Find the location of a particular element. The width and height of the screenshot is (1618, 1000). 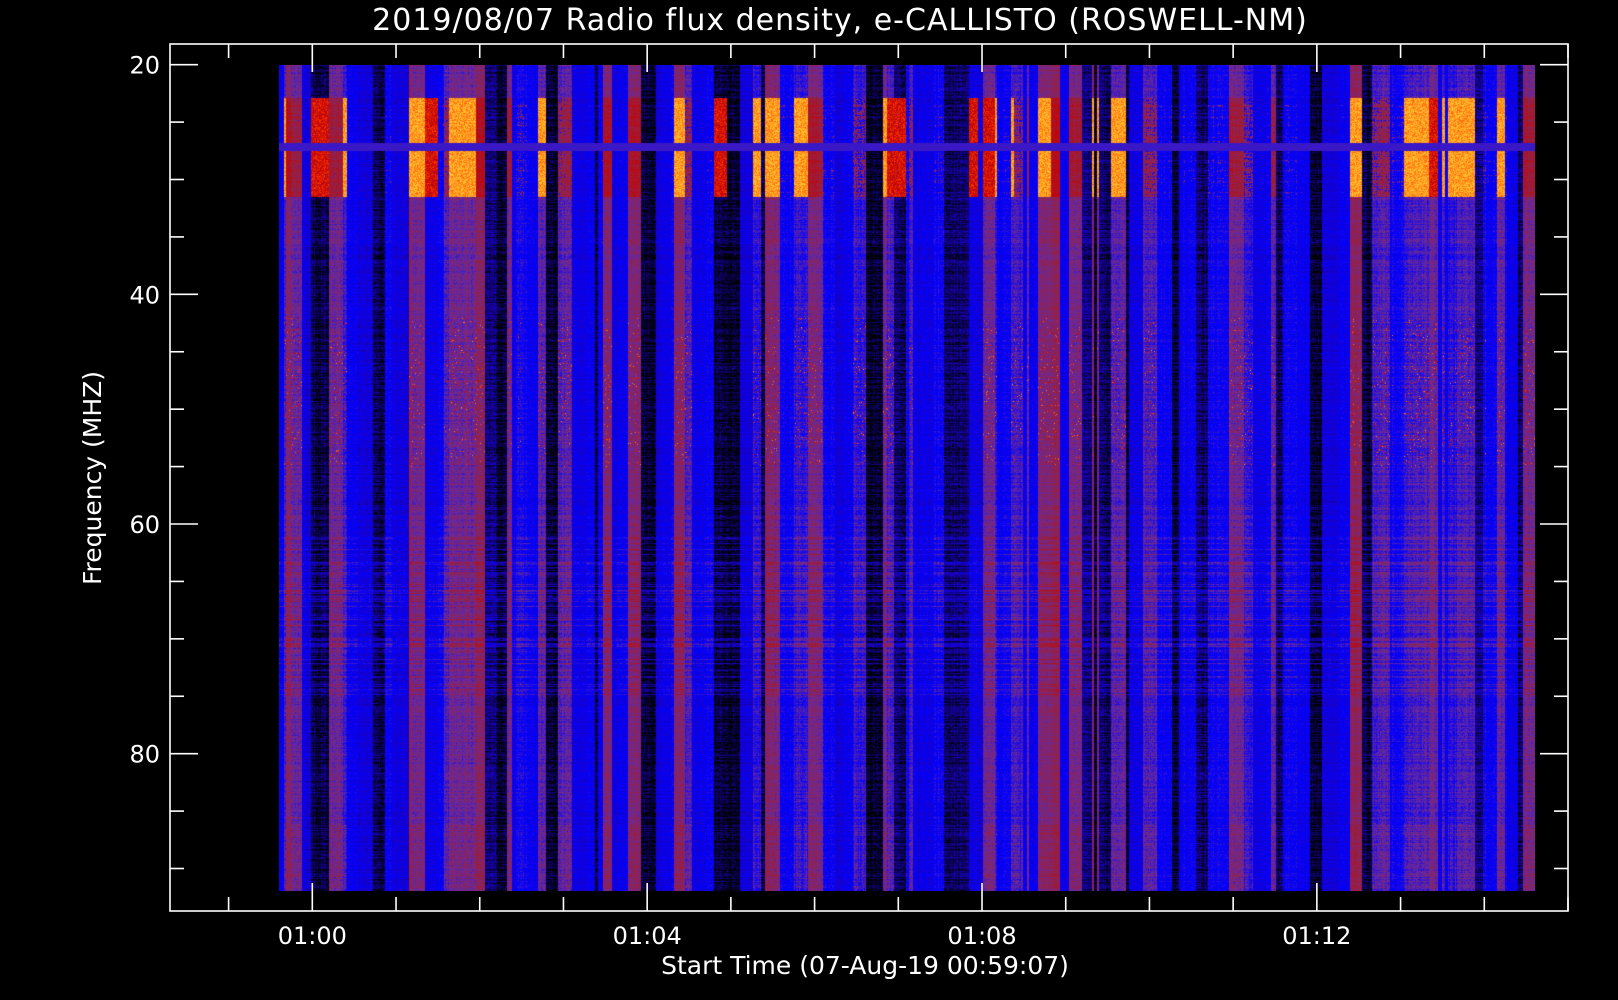

y-axis-label: Frequency (MHZ) is located at coordinates (92, 478).